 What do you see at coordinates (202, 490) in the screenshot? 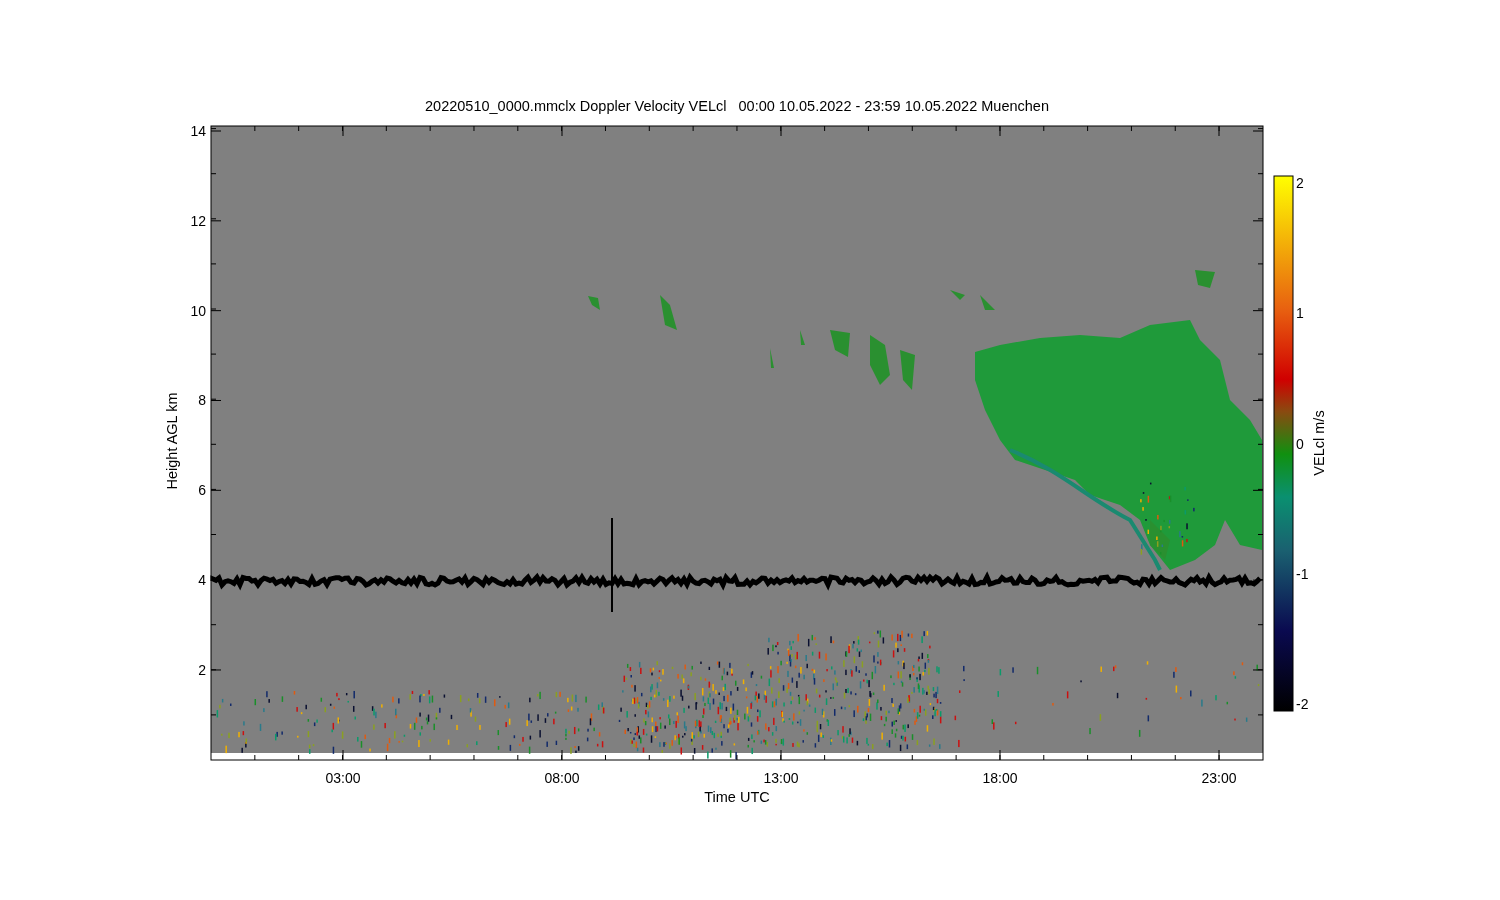
I see `y-tick-label: 6` at bounding box center [202, 490].